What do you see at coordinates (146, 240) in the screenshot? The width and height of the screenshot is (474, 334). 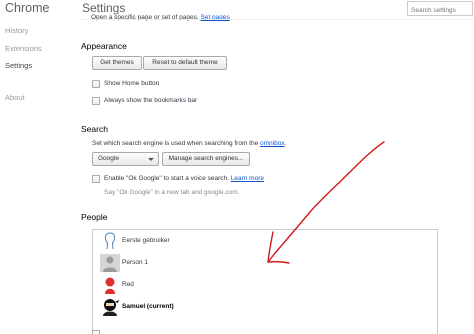 I see `profile-name: Eerste gebruiker` at bounding box center [146, 240].